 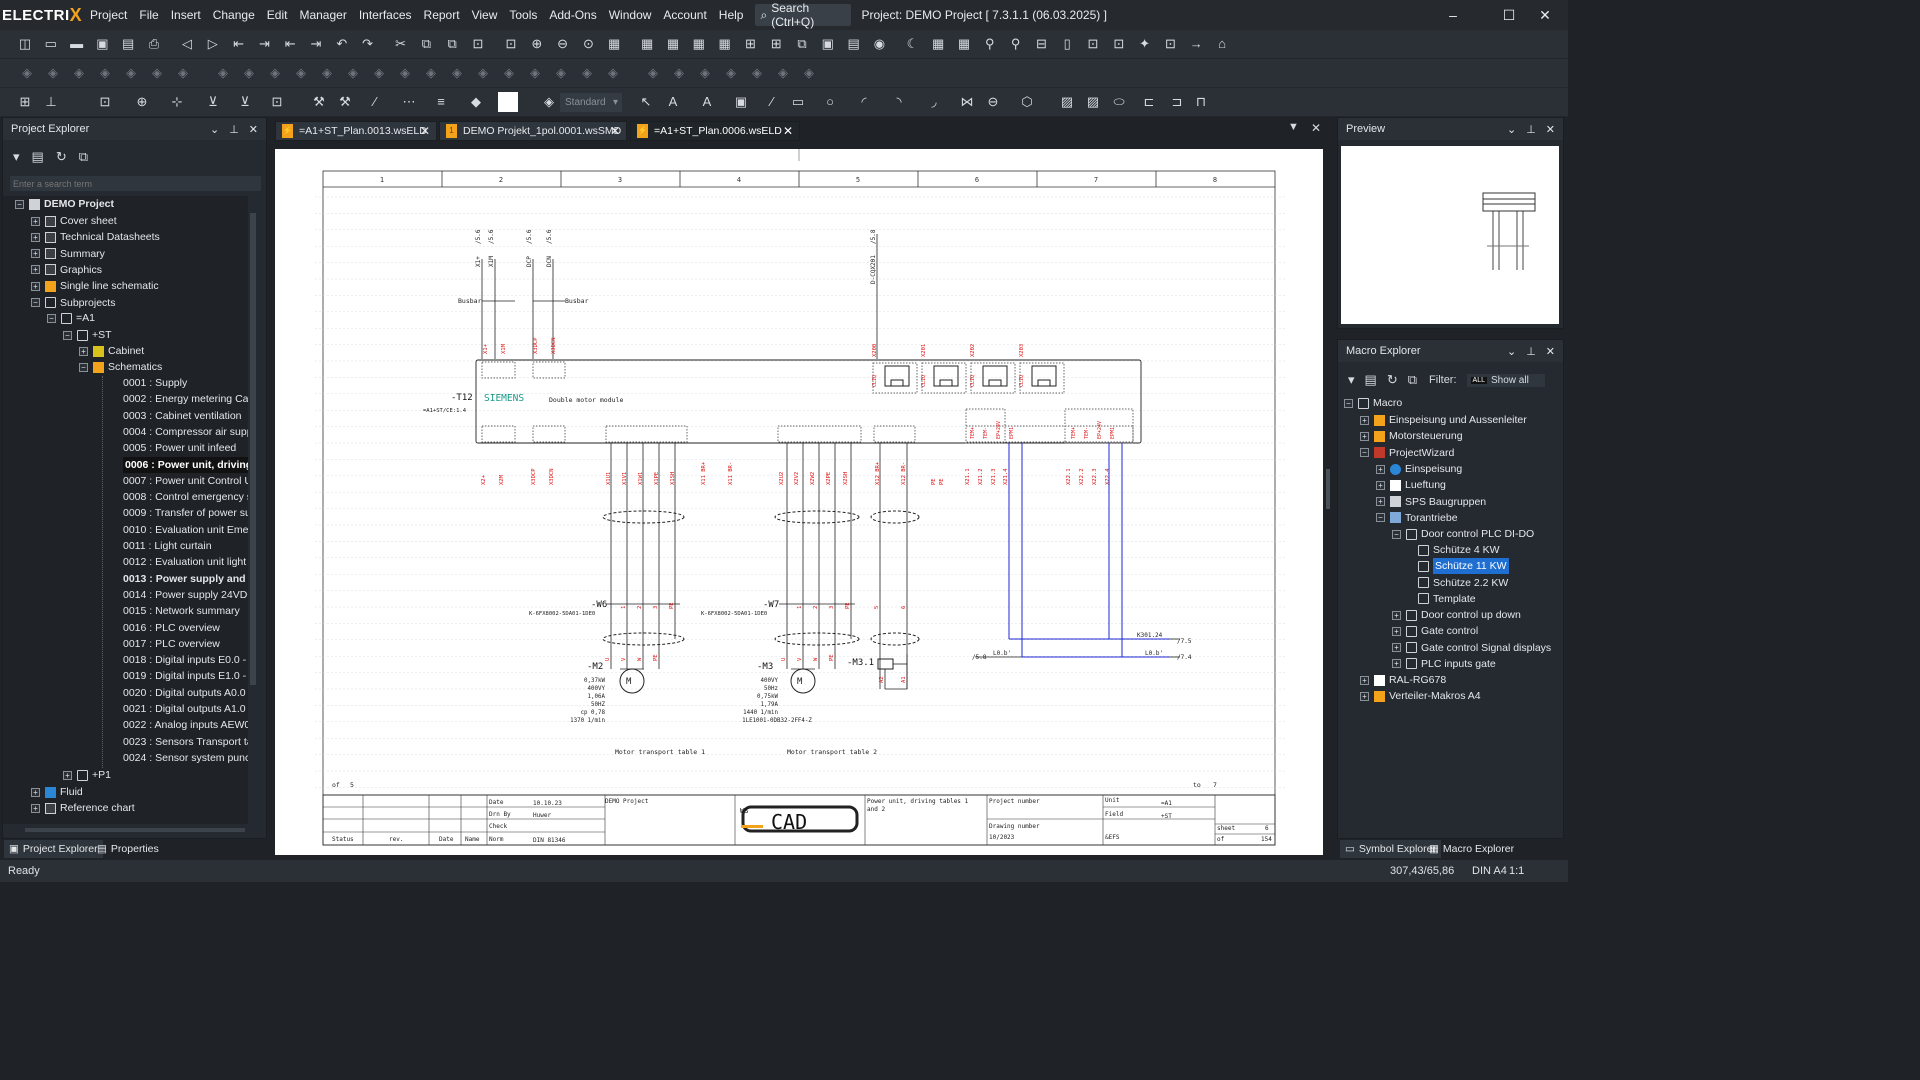 What do you see at coordinates (828, 44) in the screenshot?
I see `device-icon: ▣` at bounding box center [828, 44].